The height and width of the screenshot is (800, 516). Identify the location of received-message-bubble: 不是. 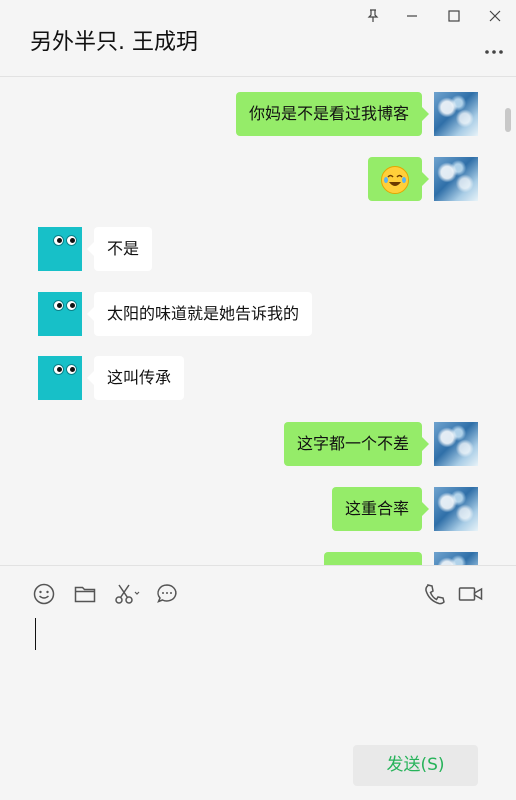
(119, 249).